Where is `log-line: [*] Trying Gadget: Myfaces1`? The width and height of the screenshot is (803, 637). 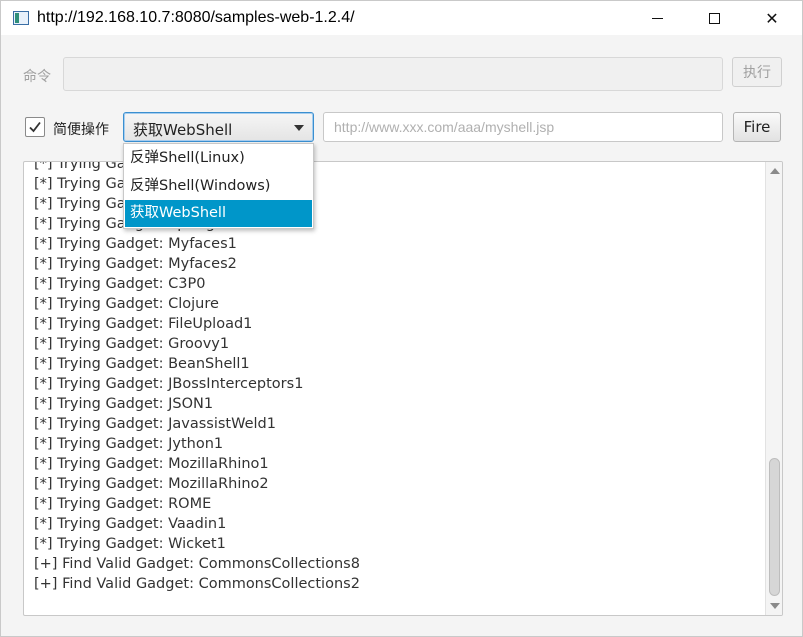
log-line: [*] Trying Gadget: Myfaces1 is located at coordinates (135, 244).